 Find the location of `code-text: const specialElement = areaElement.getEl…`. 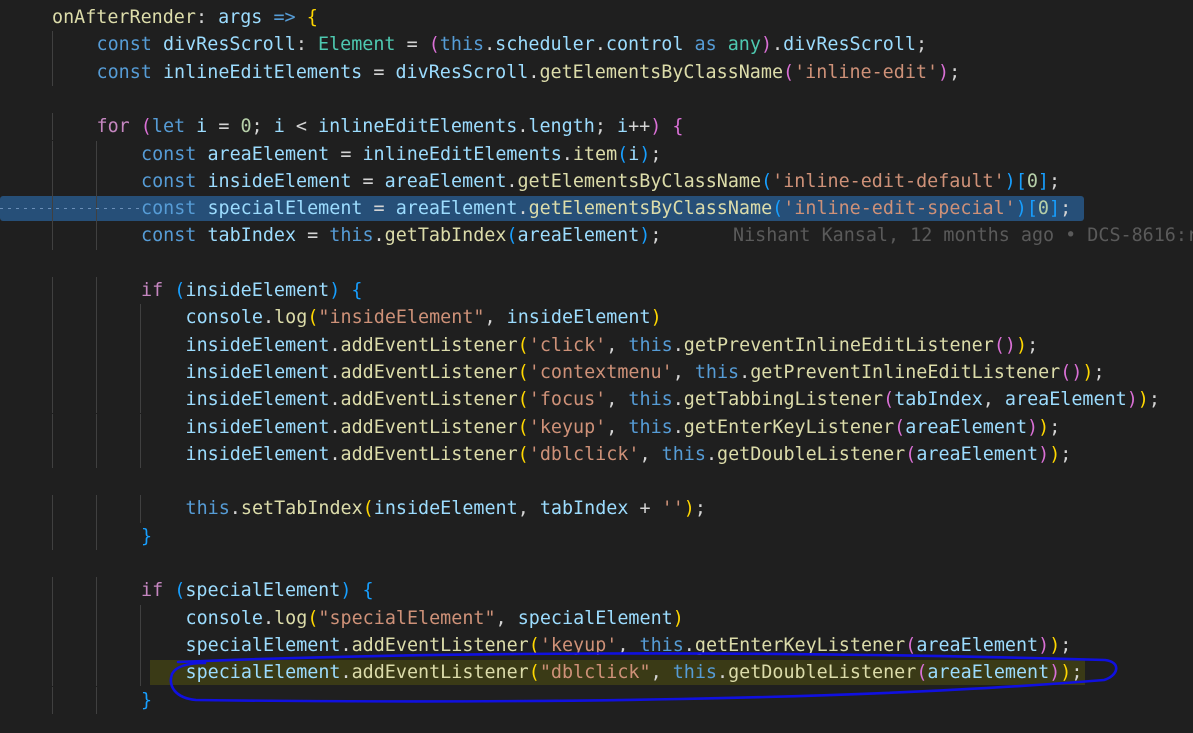

code-text: const specialElement = areaElement.getEl… is located at coordinates (606, 208).